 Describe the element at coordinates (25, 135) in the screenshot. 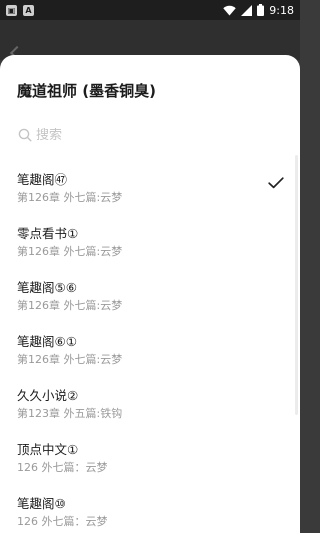

I see `search-icon` at that location.